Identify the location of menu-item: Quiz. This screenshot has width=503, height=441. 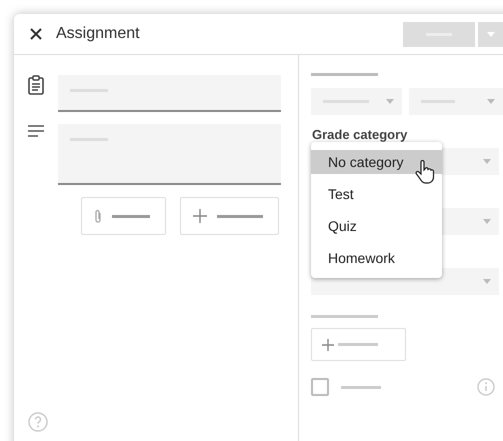
(376, 226).